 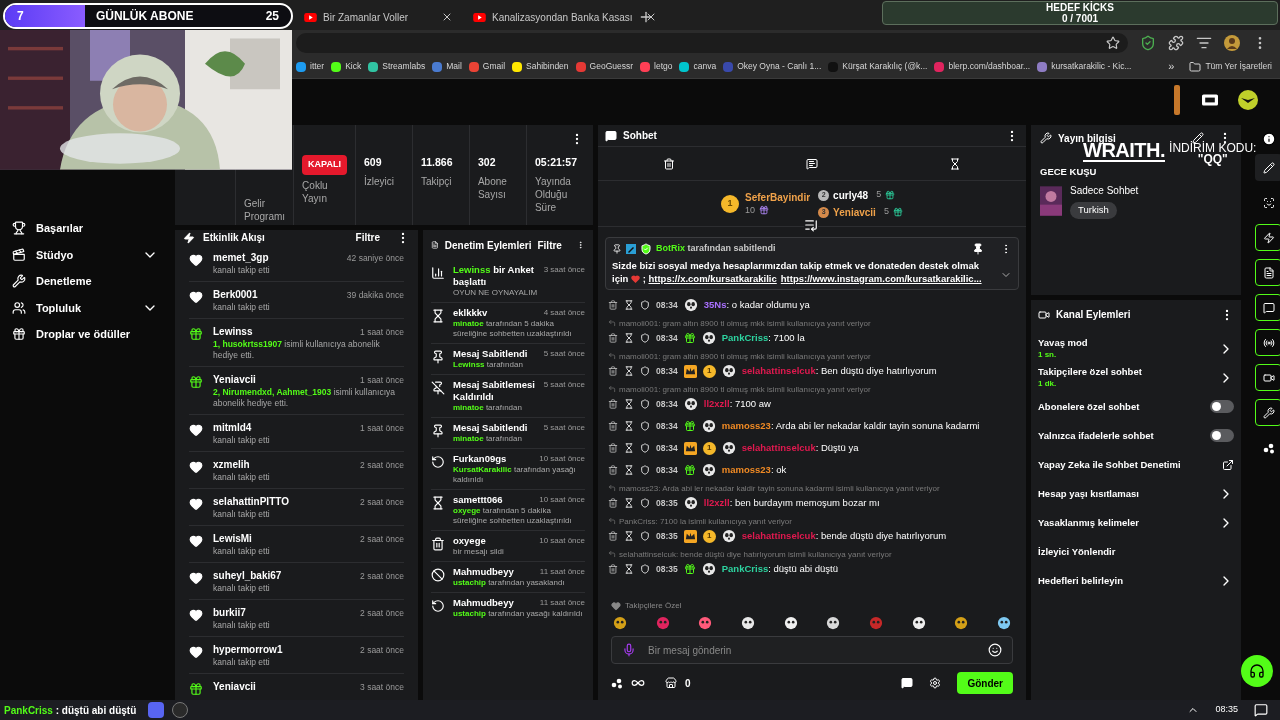 I want to click on action-label: Hedefleri belirleyin, so click(x=1080, y=580).